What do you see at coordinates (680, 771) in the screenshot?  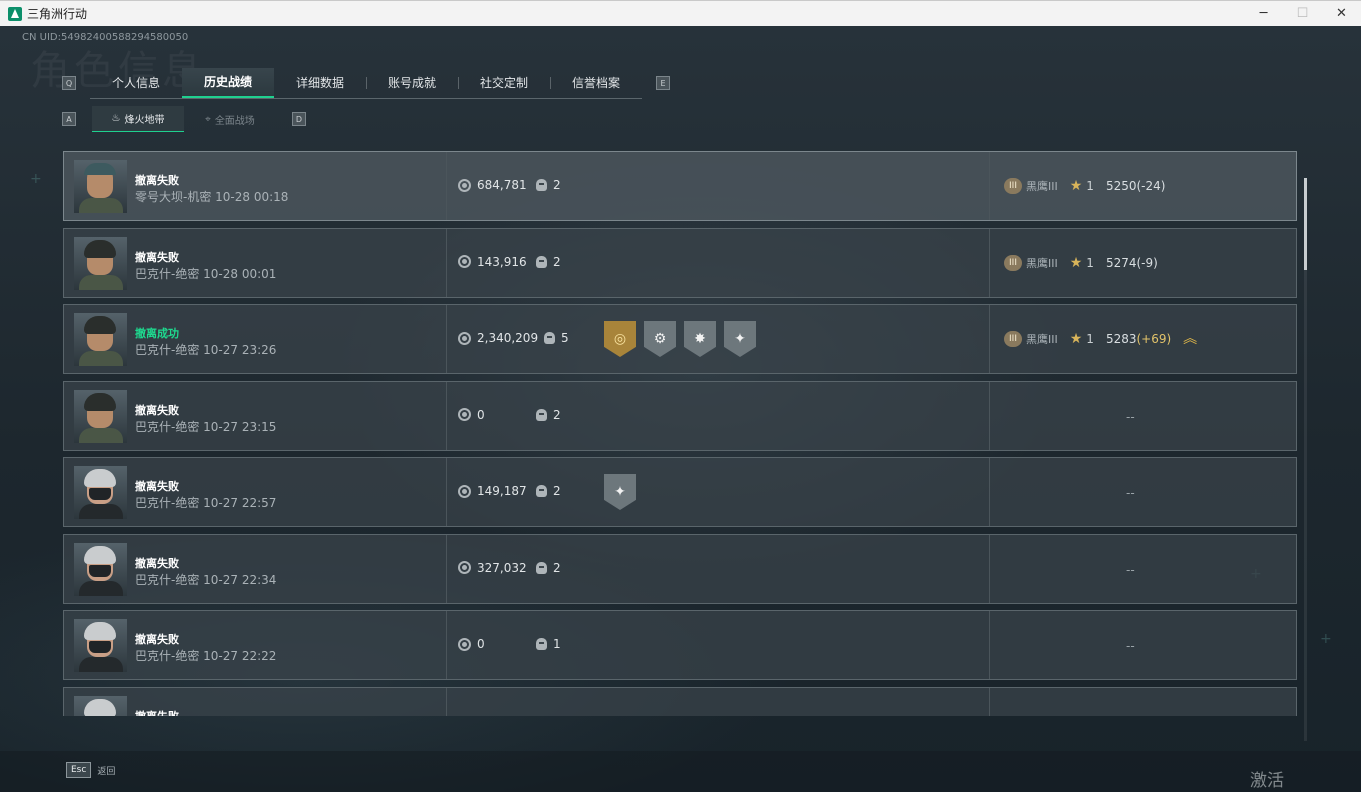 I see `bottom-bar` at bounding box center [680, 771].